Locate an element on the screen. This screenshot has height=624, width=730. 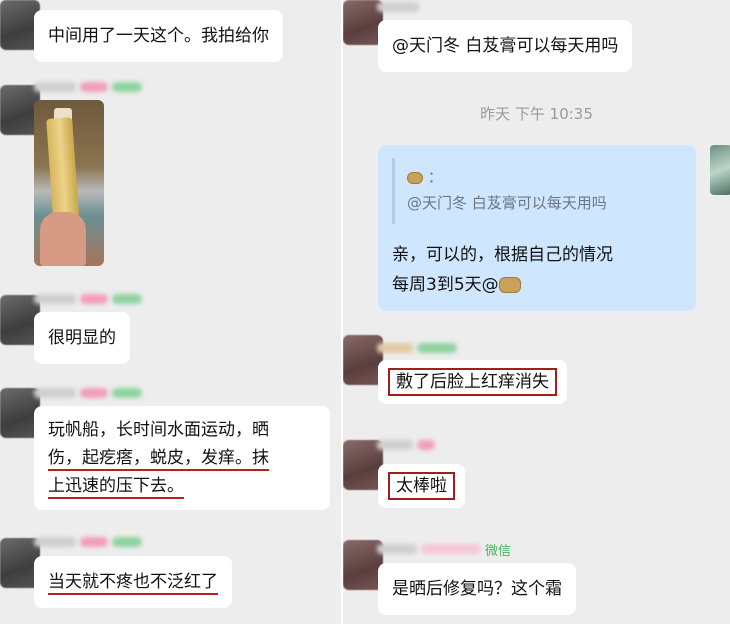
message-text: 敷了后脸上红痒消失 is located at coordinates (472, 382).